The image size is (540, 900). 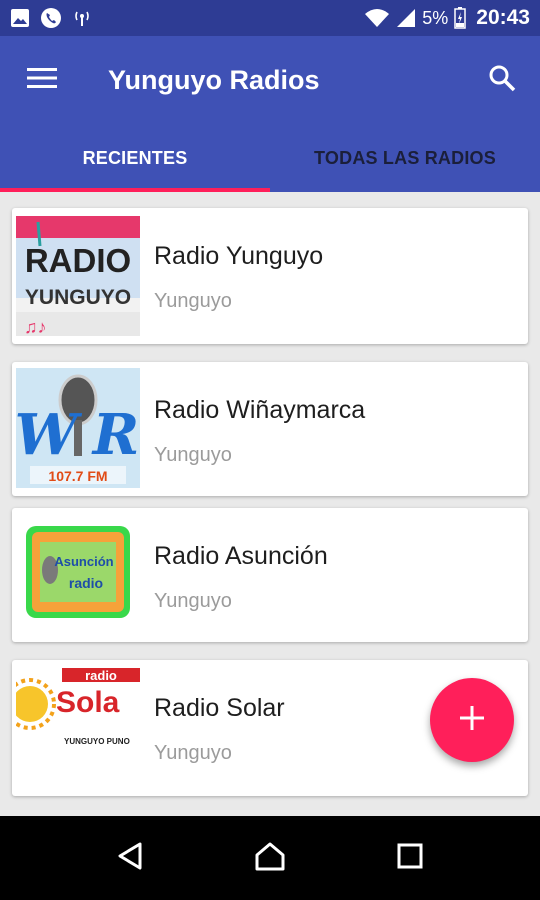 I want to click on tab-recientes: RECIENTES, so click(x=135, y=158).